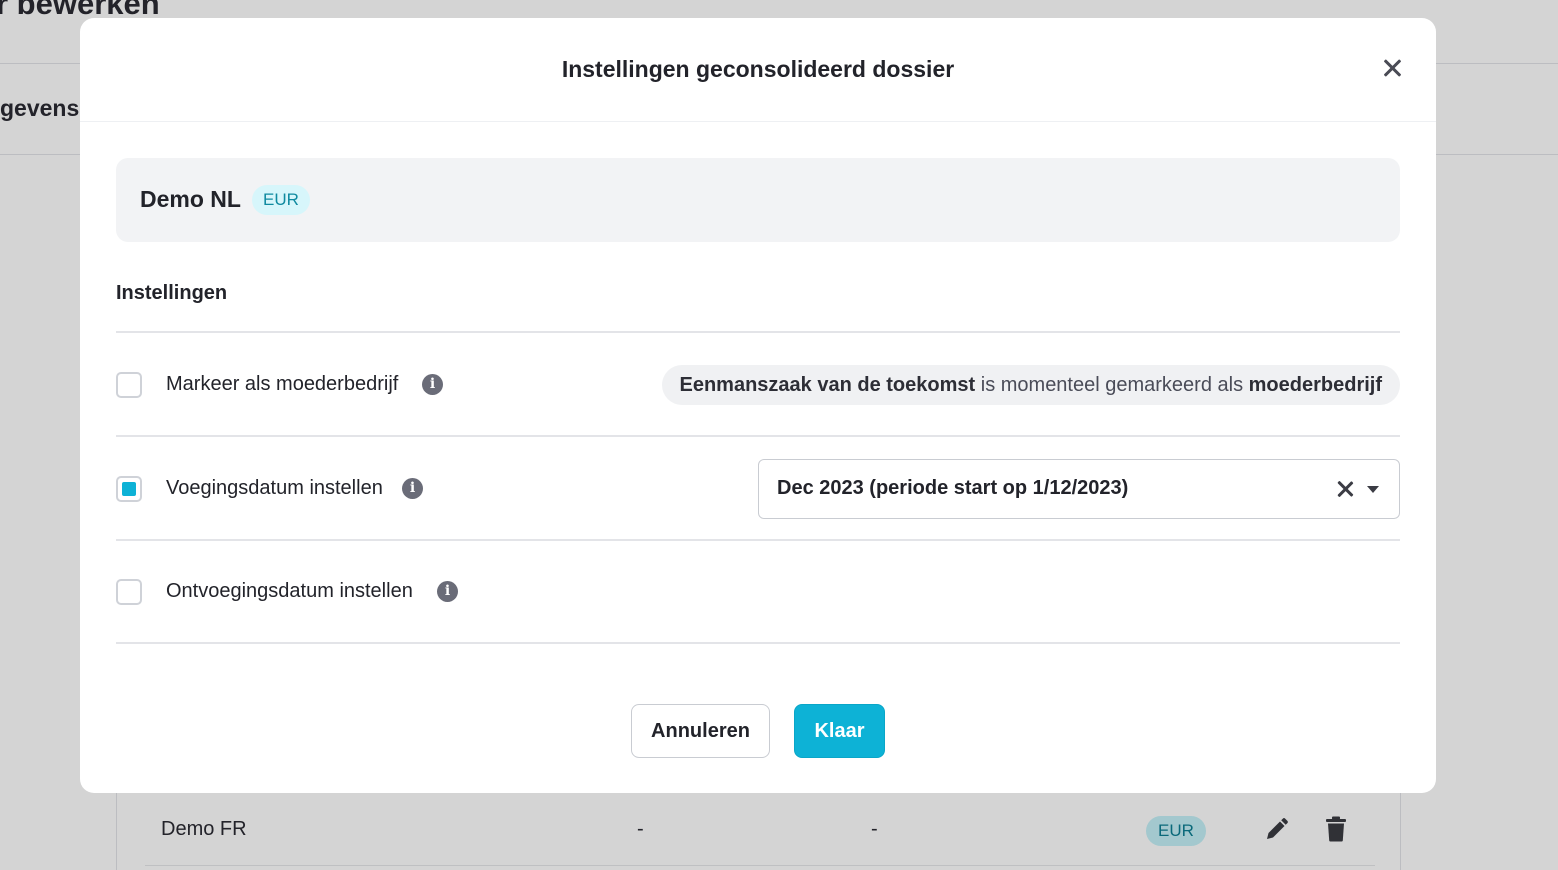  Describe the element at coordinates (1373, 489) in the screenshot. I see `chevron-down-icon` at that location.